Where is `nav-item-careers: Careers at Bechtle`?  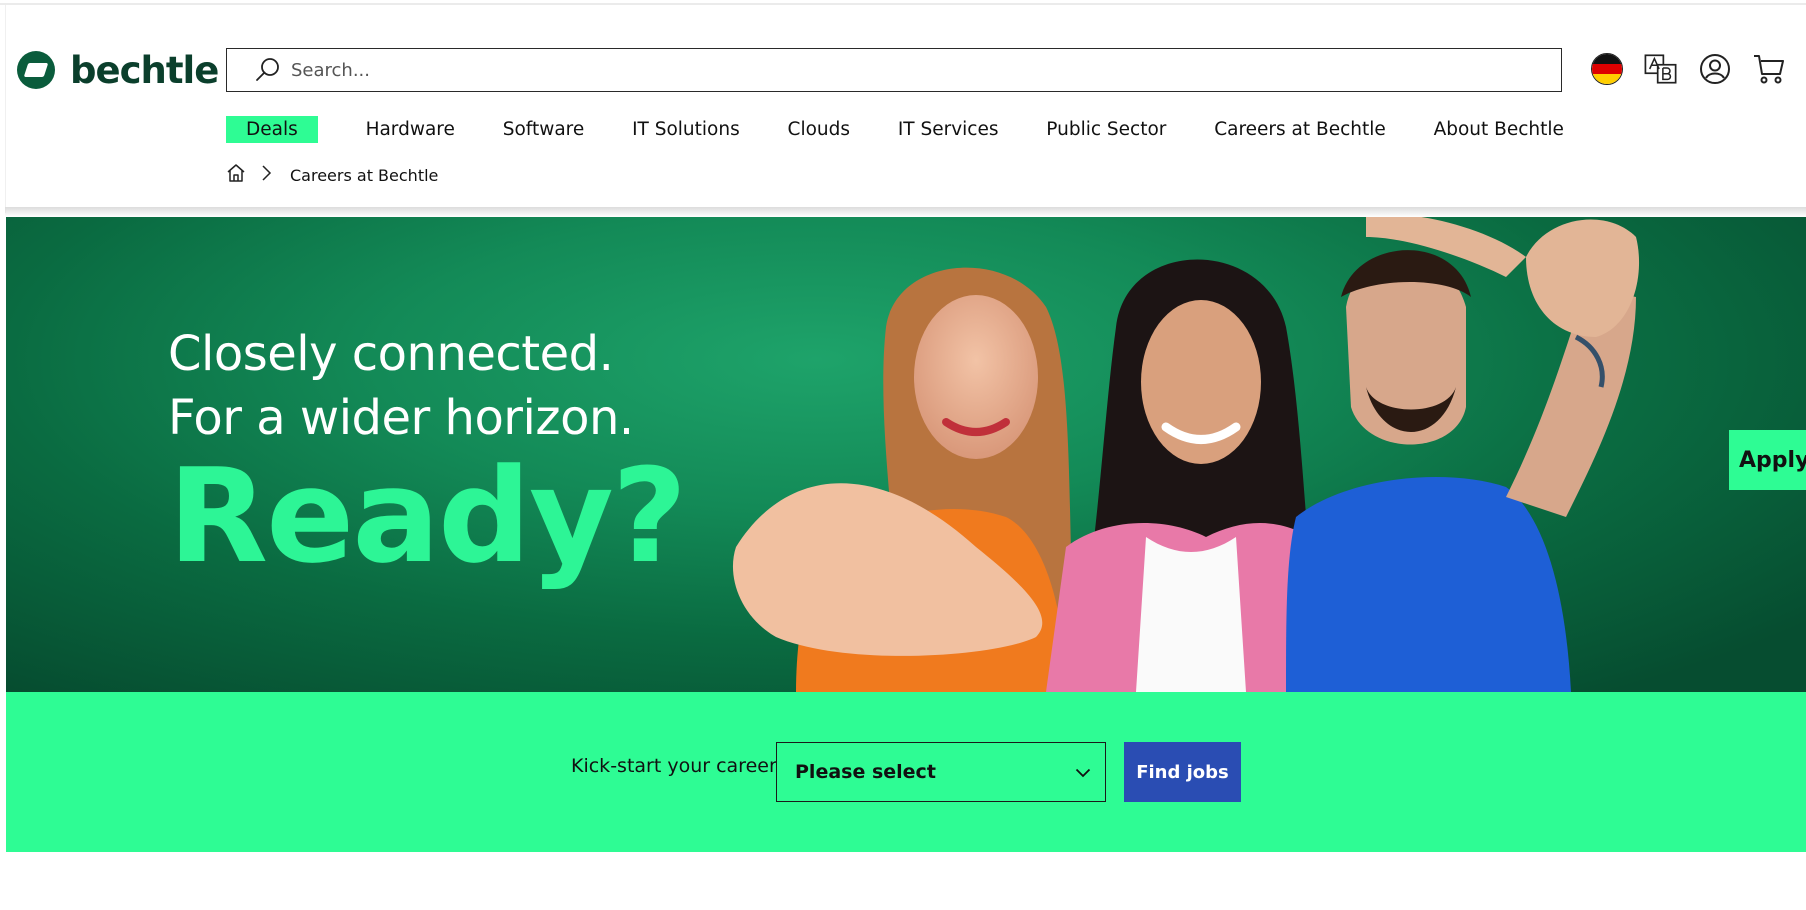 nav-item-careers: Careers at Bechtle is located at coordinates (1300, 129).